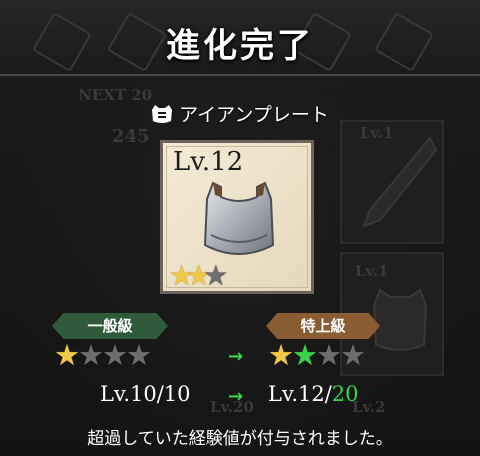  What do you see at coordinates (162, 113) in the screenshot?
I see `armor-icon` at bounding box center [162, 113].